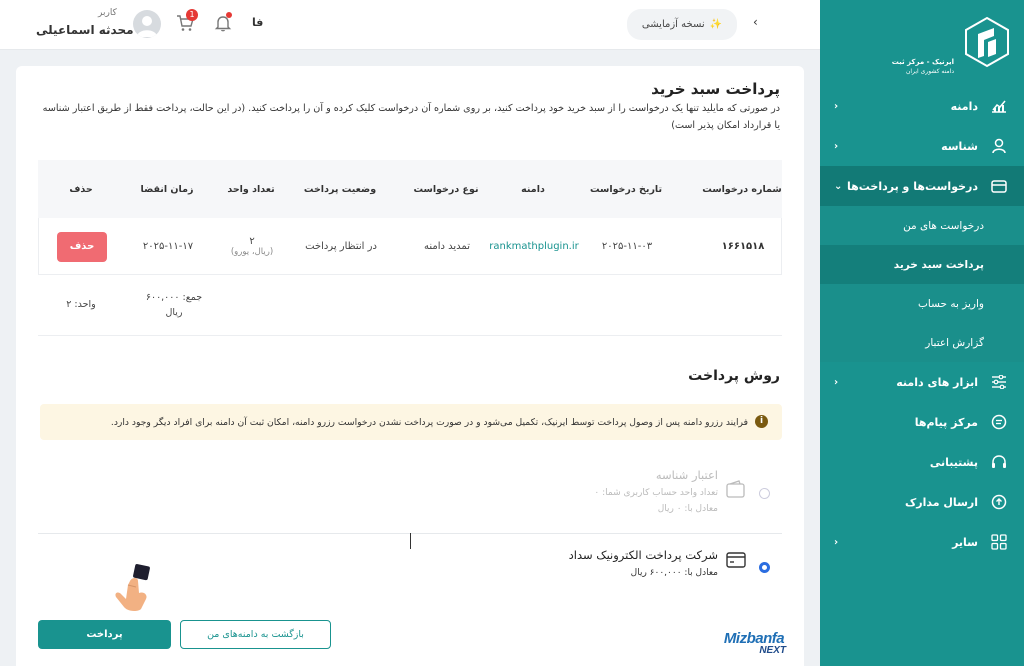 This screenshot has width=1024, height=666. Describe the element at coordinates (922, 342) in the screenshot. I see `sidebar-subitem-credit-report: گزارش اعتبار` at that location.